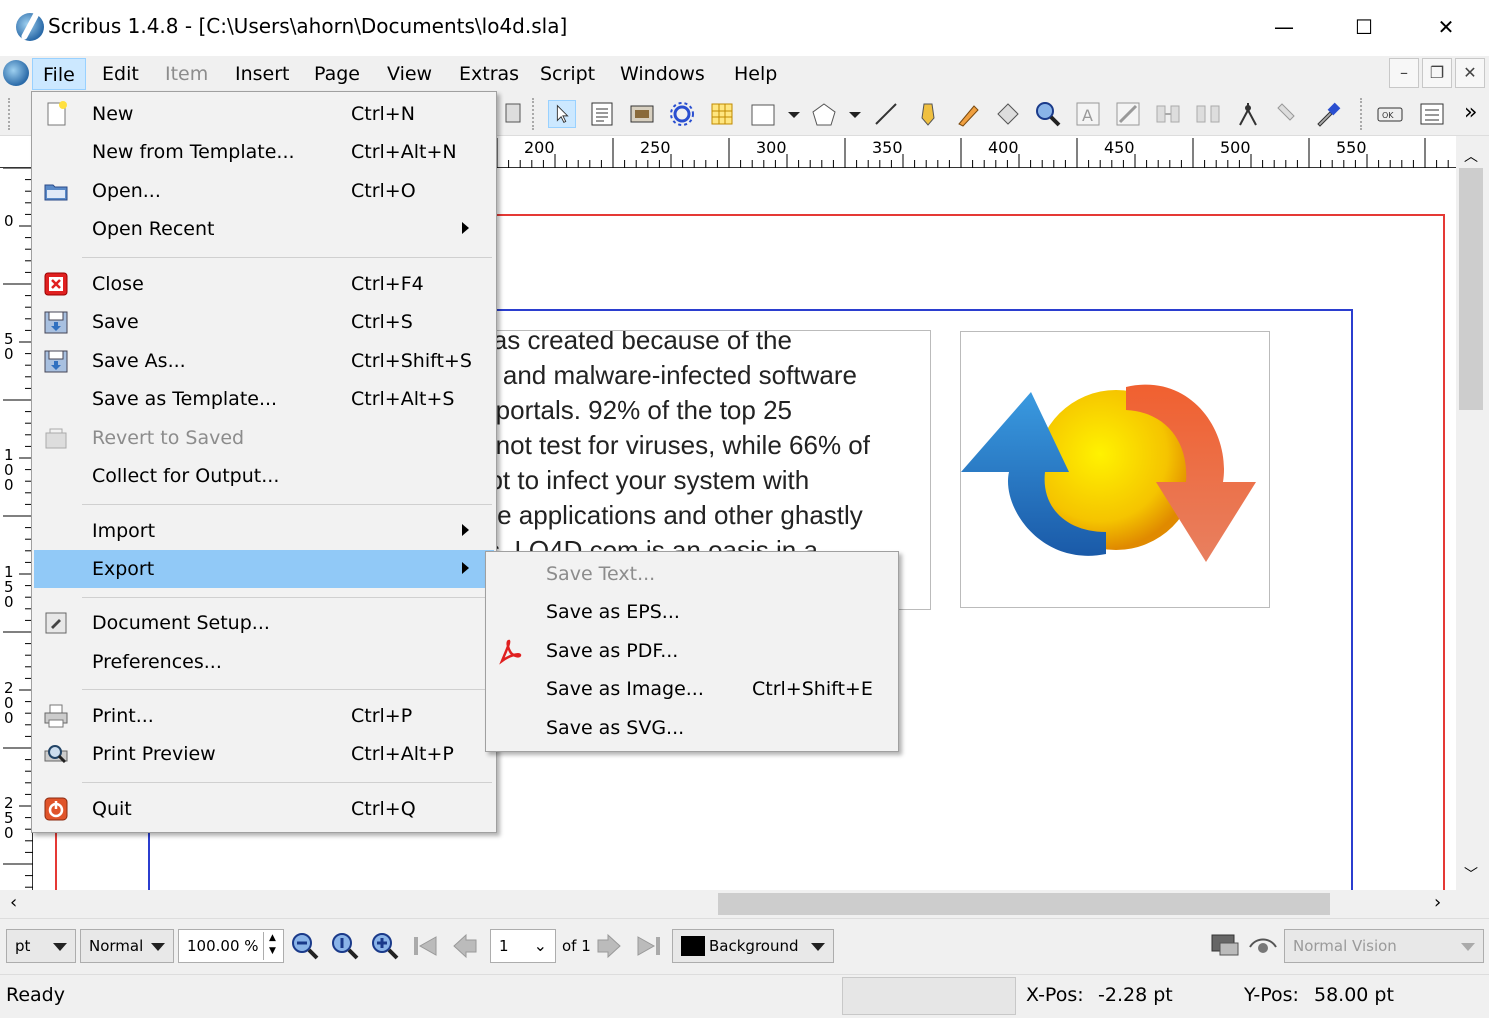 Image resolution: width=1489 pixels, height=1018 pixels. Describe the element at coordinates (262, 74) in the screenshot. I see `menu-insert: Insert` at that location.